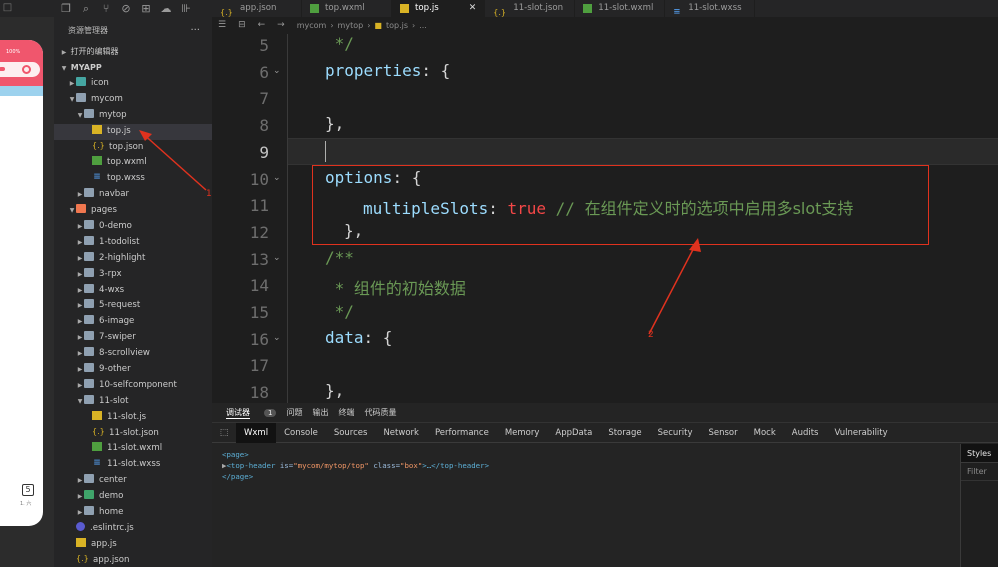 Image resolution: width=998 pixels, height=567 pixels. I want to click on devtools-tab-sensor: Sensor, so click(722, 433).